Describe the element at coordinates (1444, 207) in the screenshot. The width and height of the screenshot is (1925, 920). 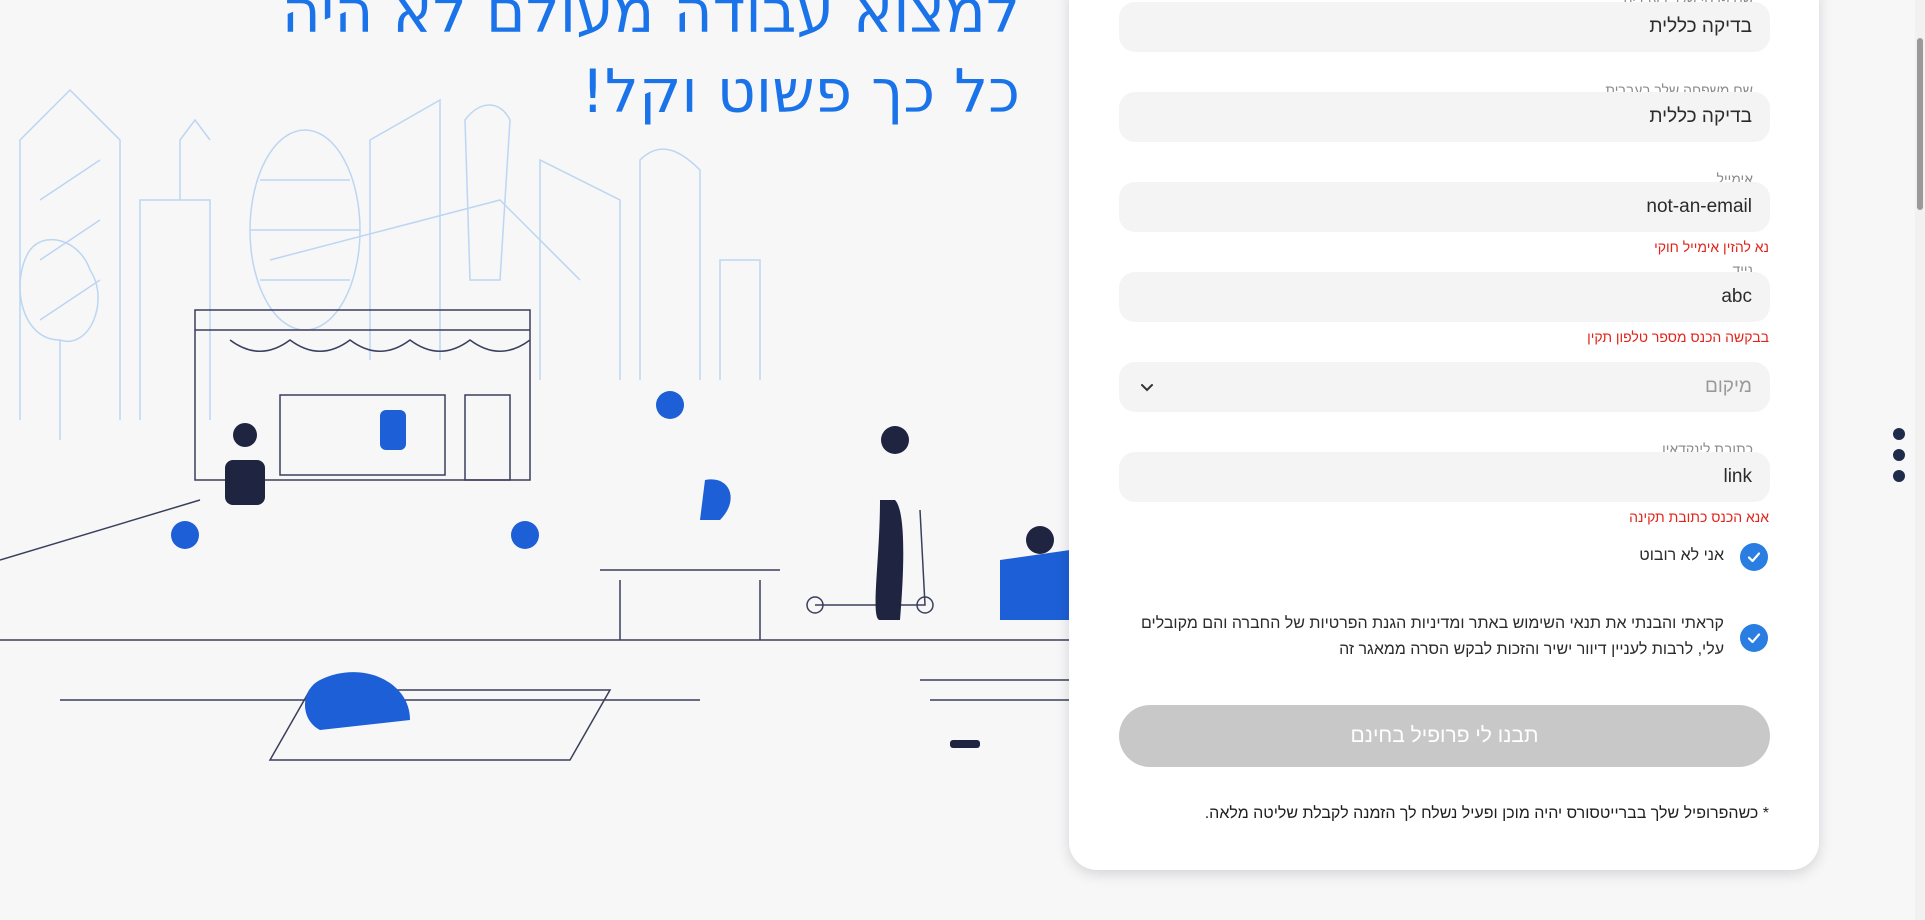
I see `email-input: not-an-email` at that location.